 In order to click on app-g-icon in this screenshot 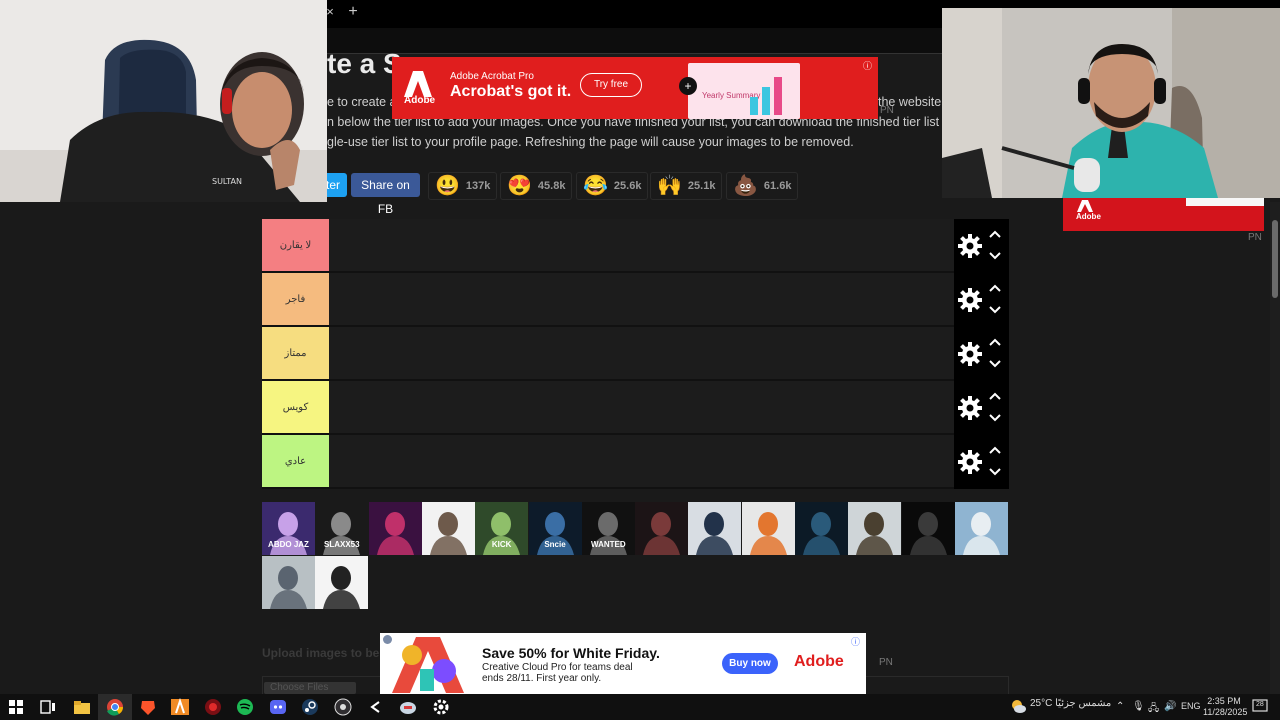, I will do `click(376, 707)`.